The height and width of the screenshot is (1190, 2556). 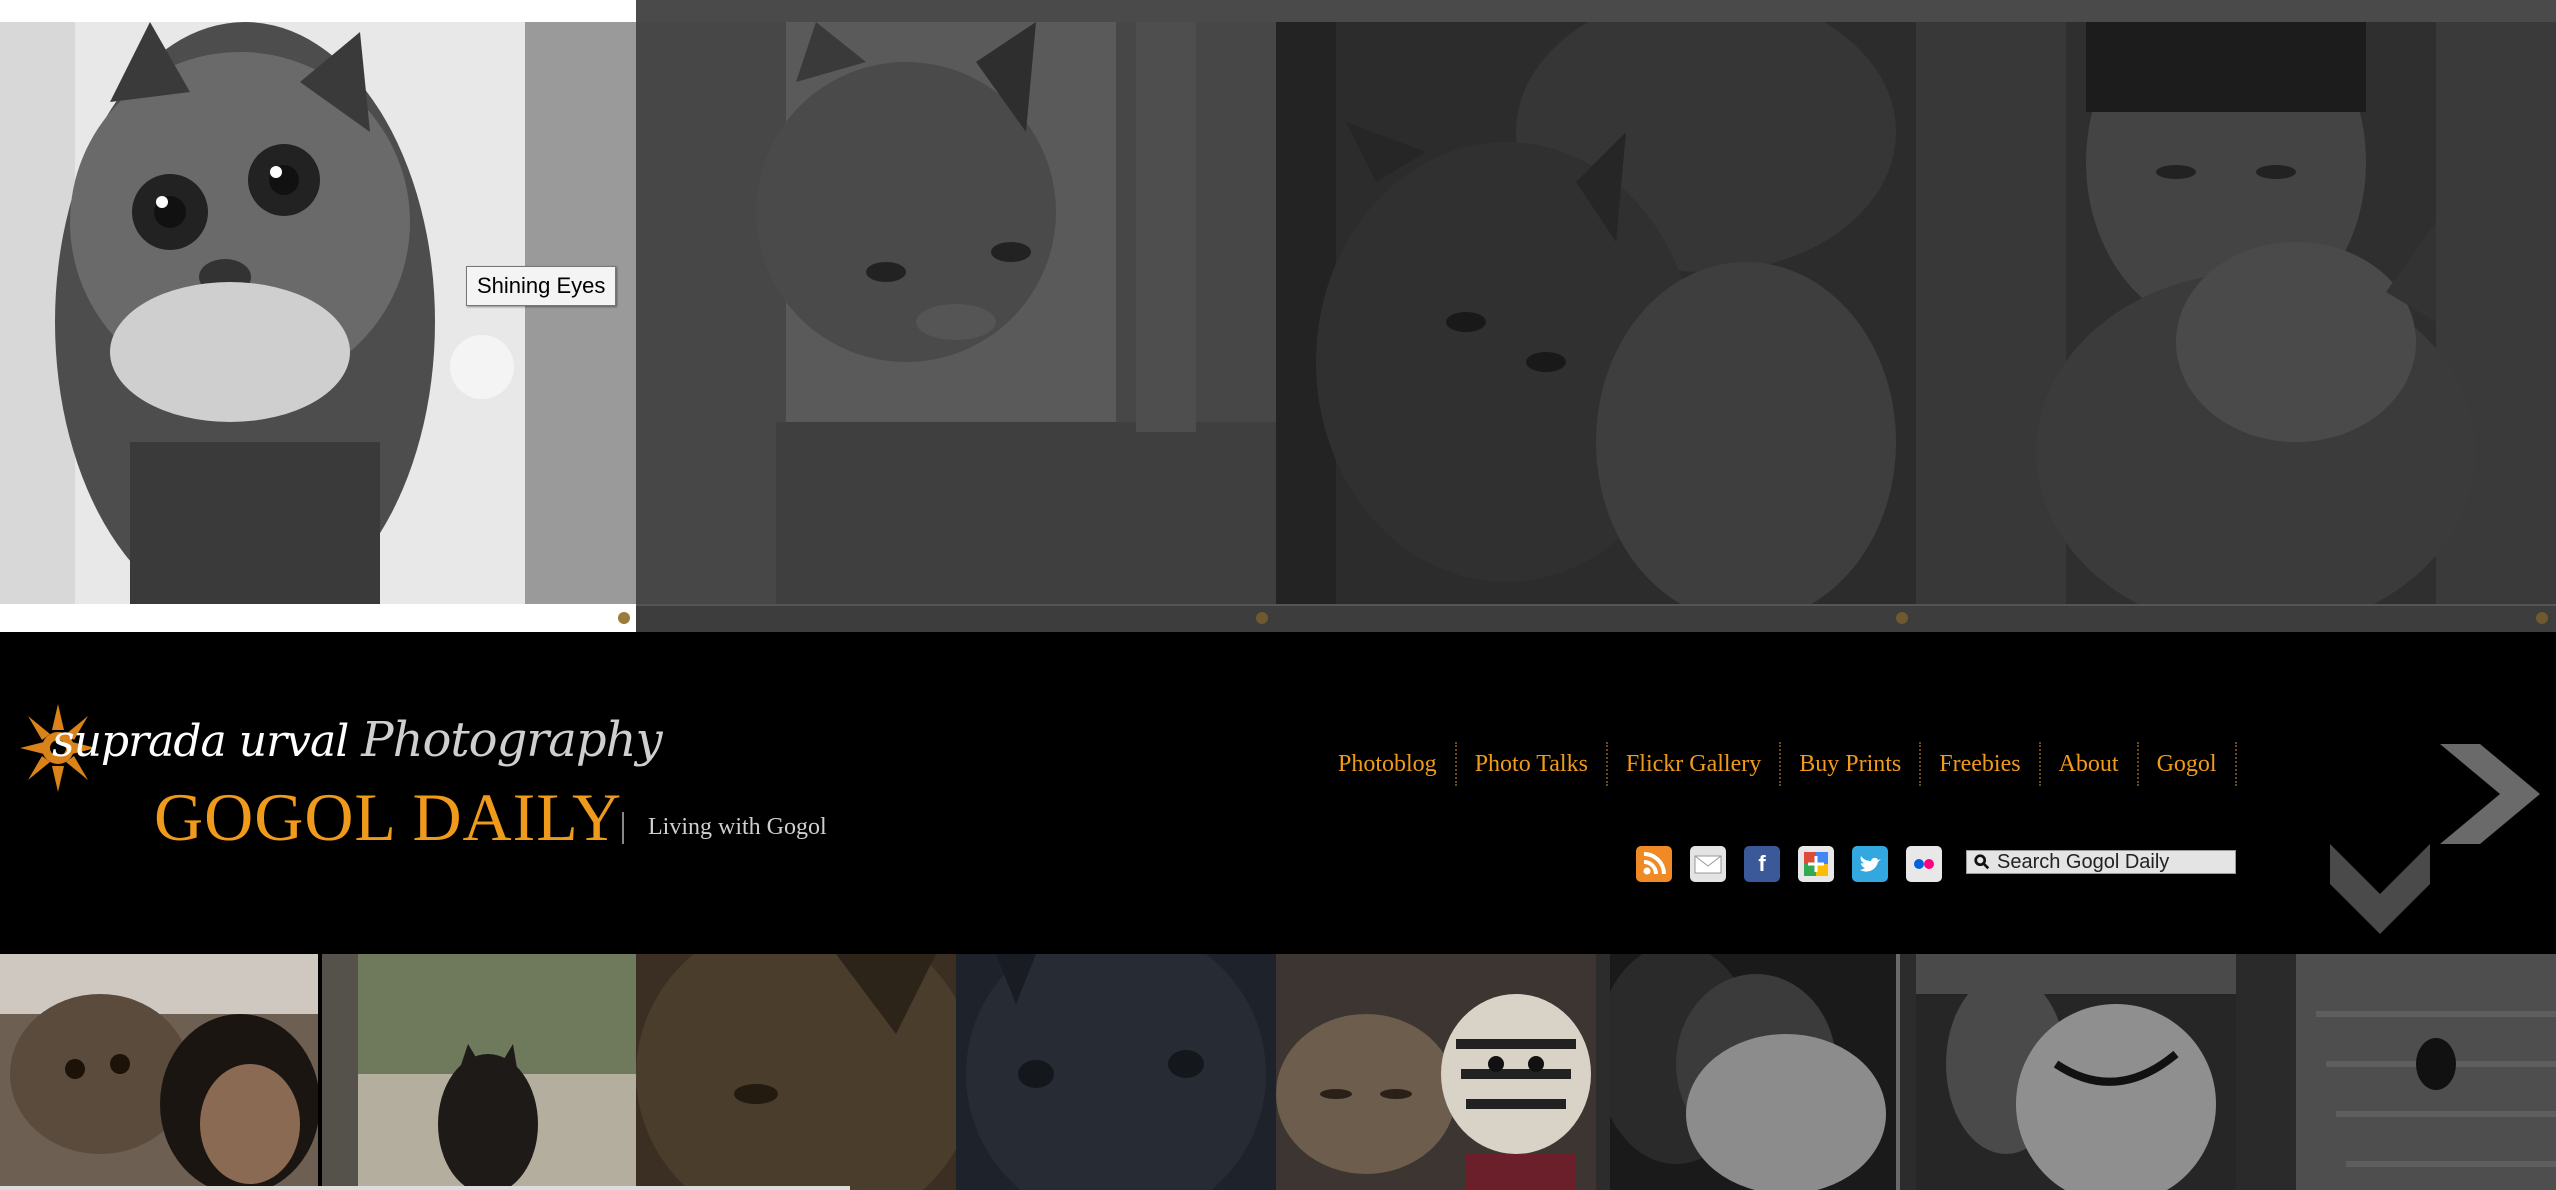 What do you see at coordinates (1596, 313) in the screenshot?
I see `photo-tile-man-hugging-cat` at bounding box center [1596, 313].